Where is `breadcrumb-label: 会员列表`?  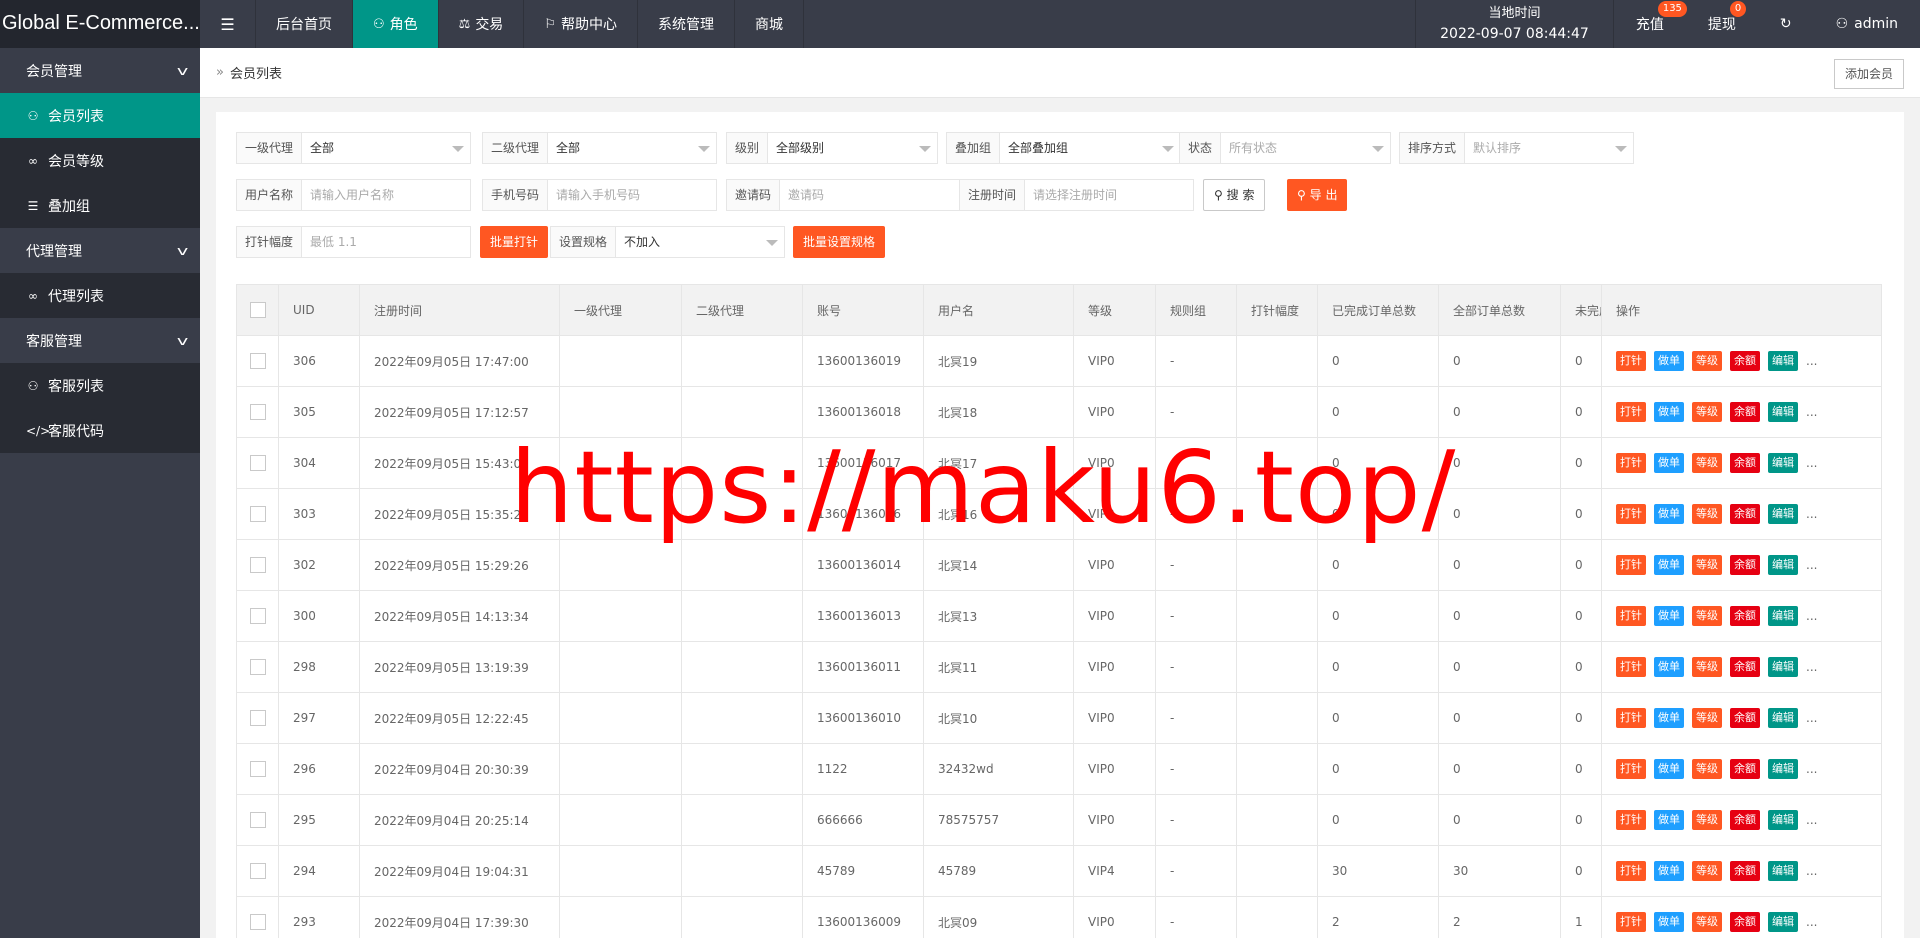 breadcrumb-label: 会员列表 is located at coordinates (256, 72).